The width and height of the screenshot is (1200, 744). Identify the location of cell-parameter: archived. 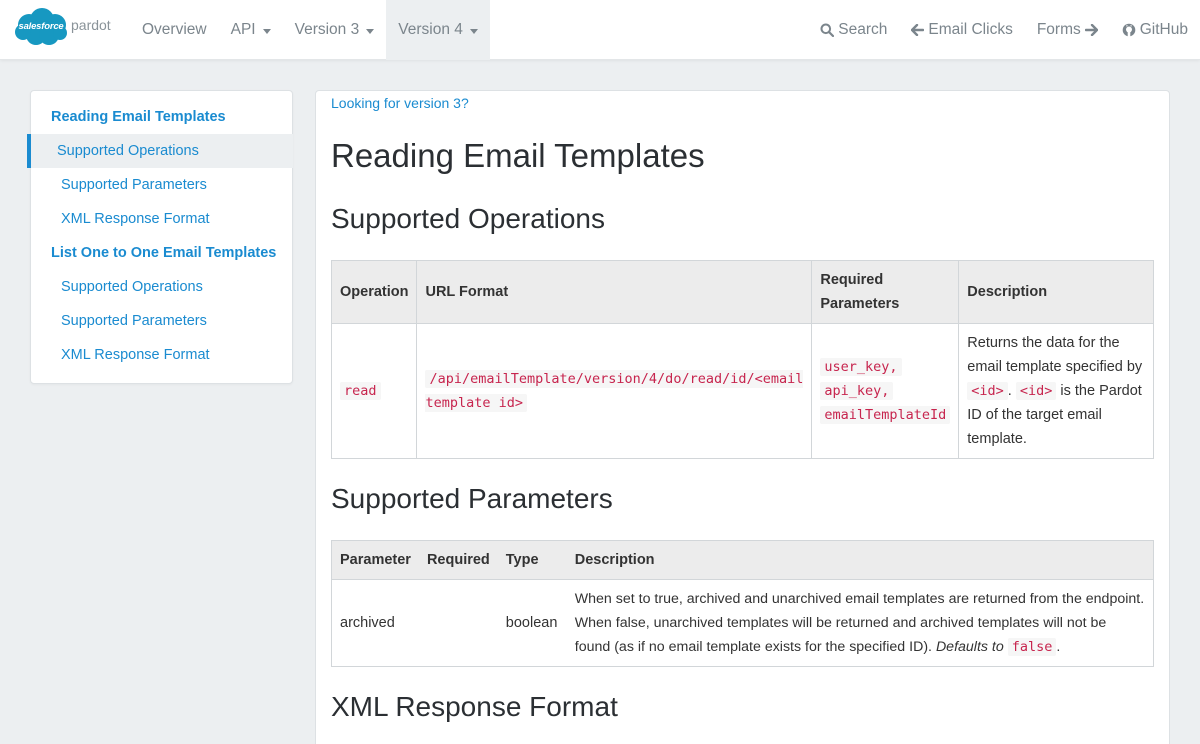
(374, 623).